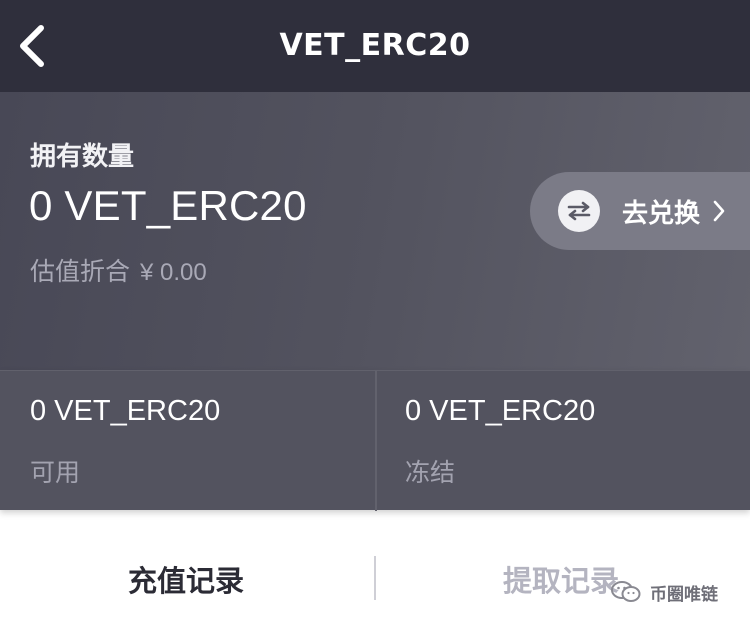  Describe the element at coordinates (500, 411) in the screenshot. I see `frozen-amount: 0 VET_ERC20` at that location.